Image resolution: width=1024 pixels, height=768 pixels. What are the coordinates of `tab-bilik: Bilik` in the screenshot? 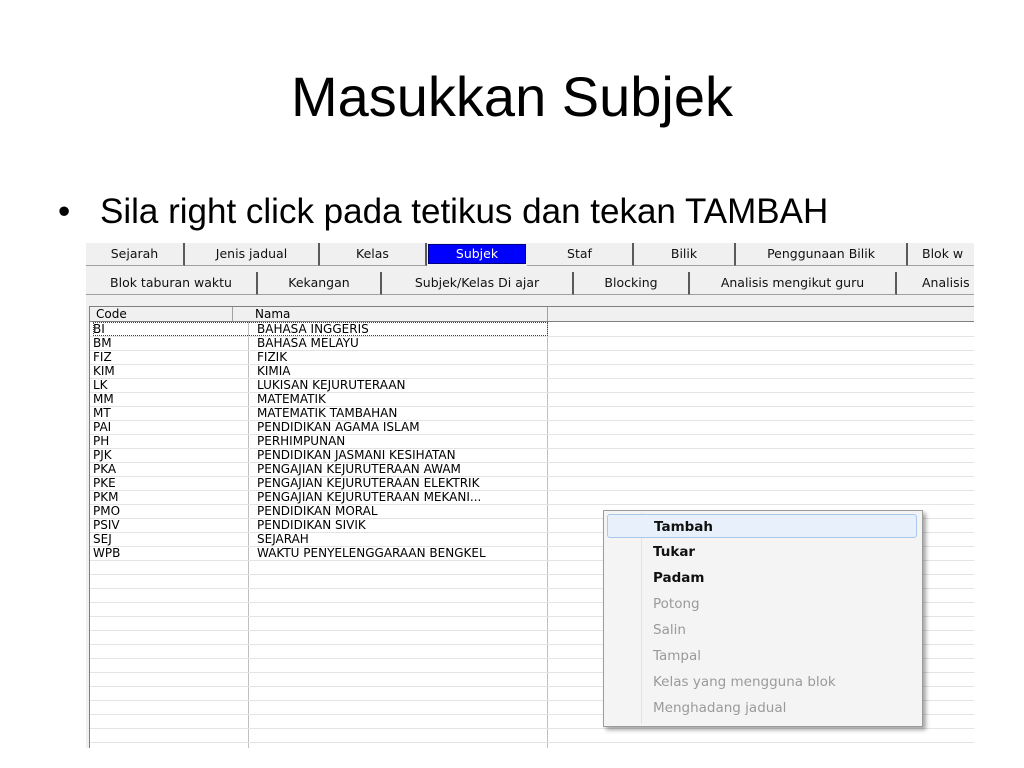 It's located at (685, 254).